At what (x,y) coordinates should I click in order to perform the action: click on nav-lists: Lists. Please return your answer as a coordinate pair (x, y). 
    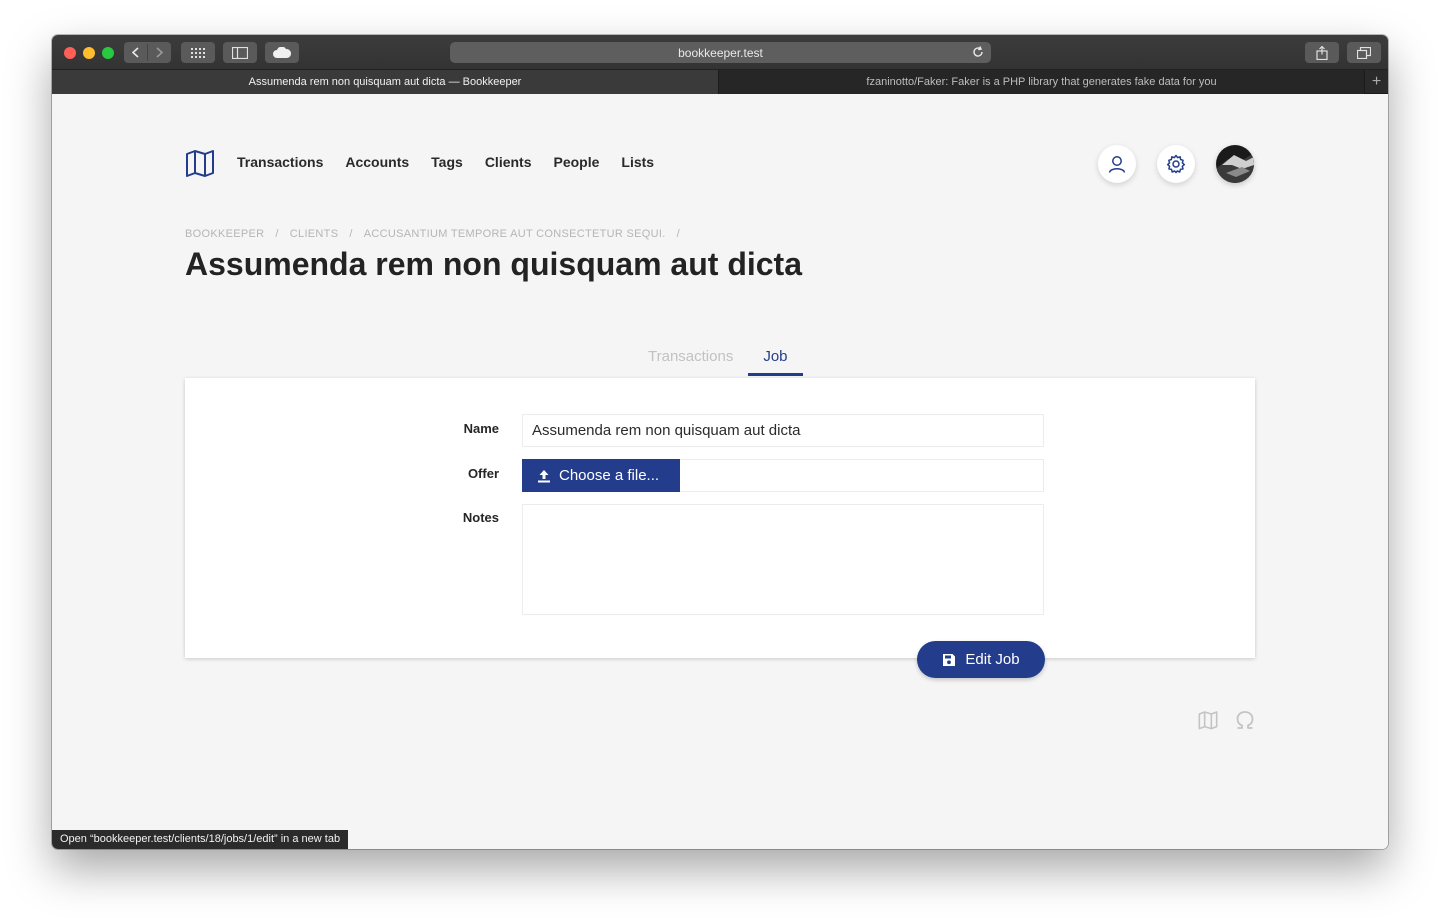
    Looking at the image, I should click on (637, 162).